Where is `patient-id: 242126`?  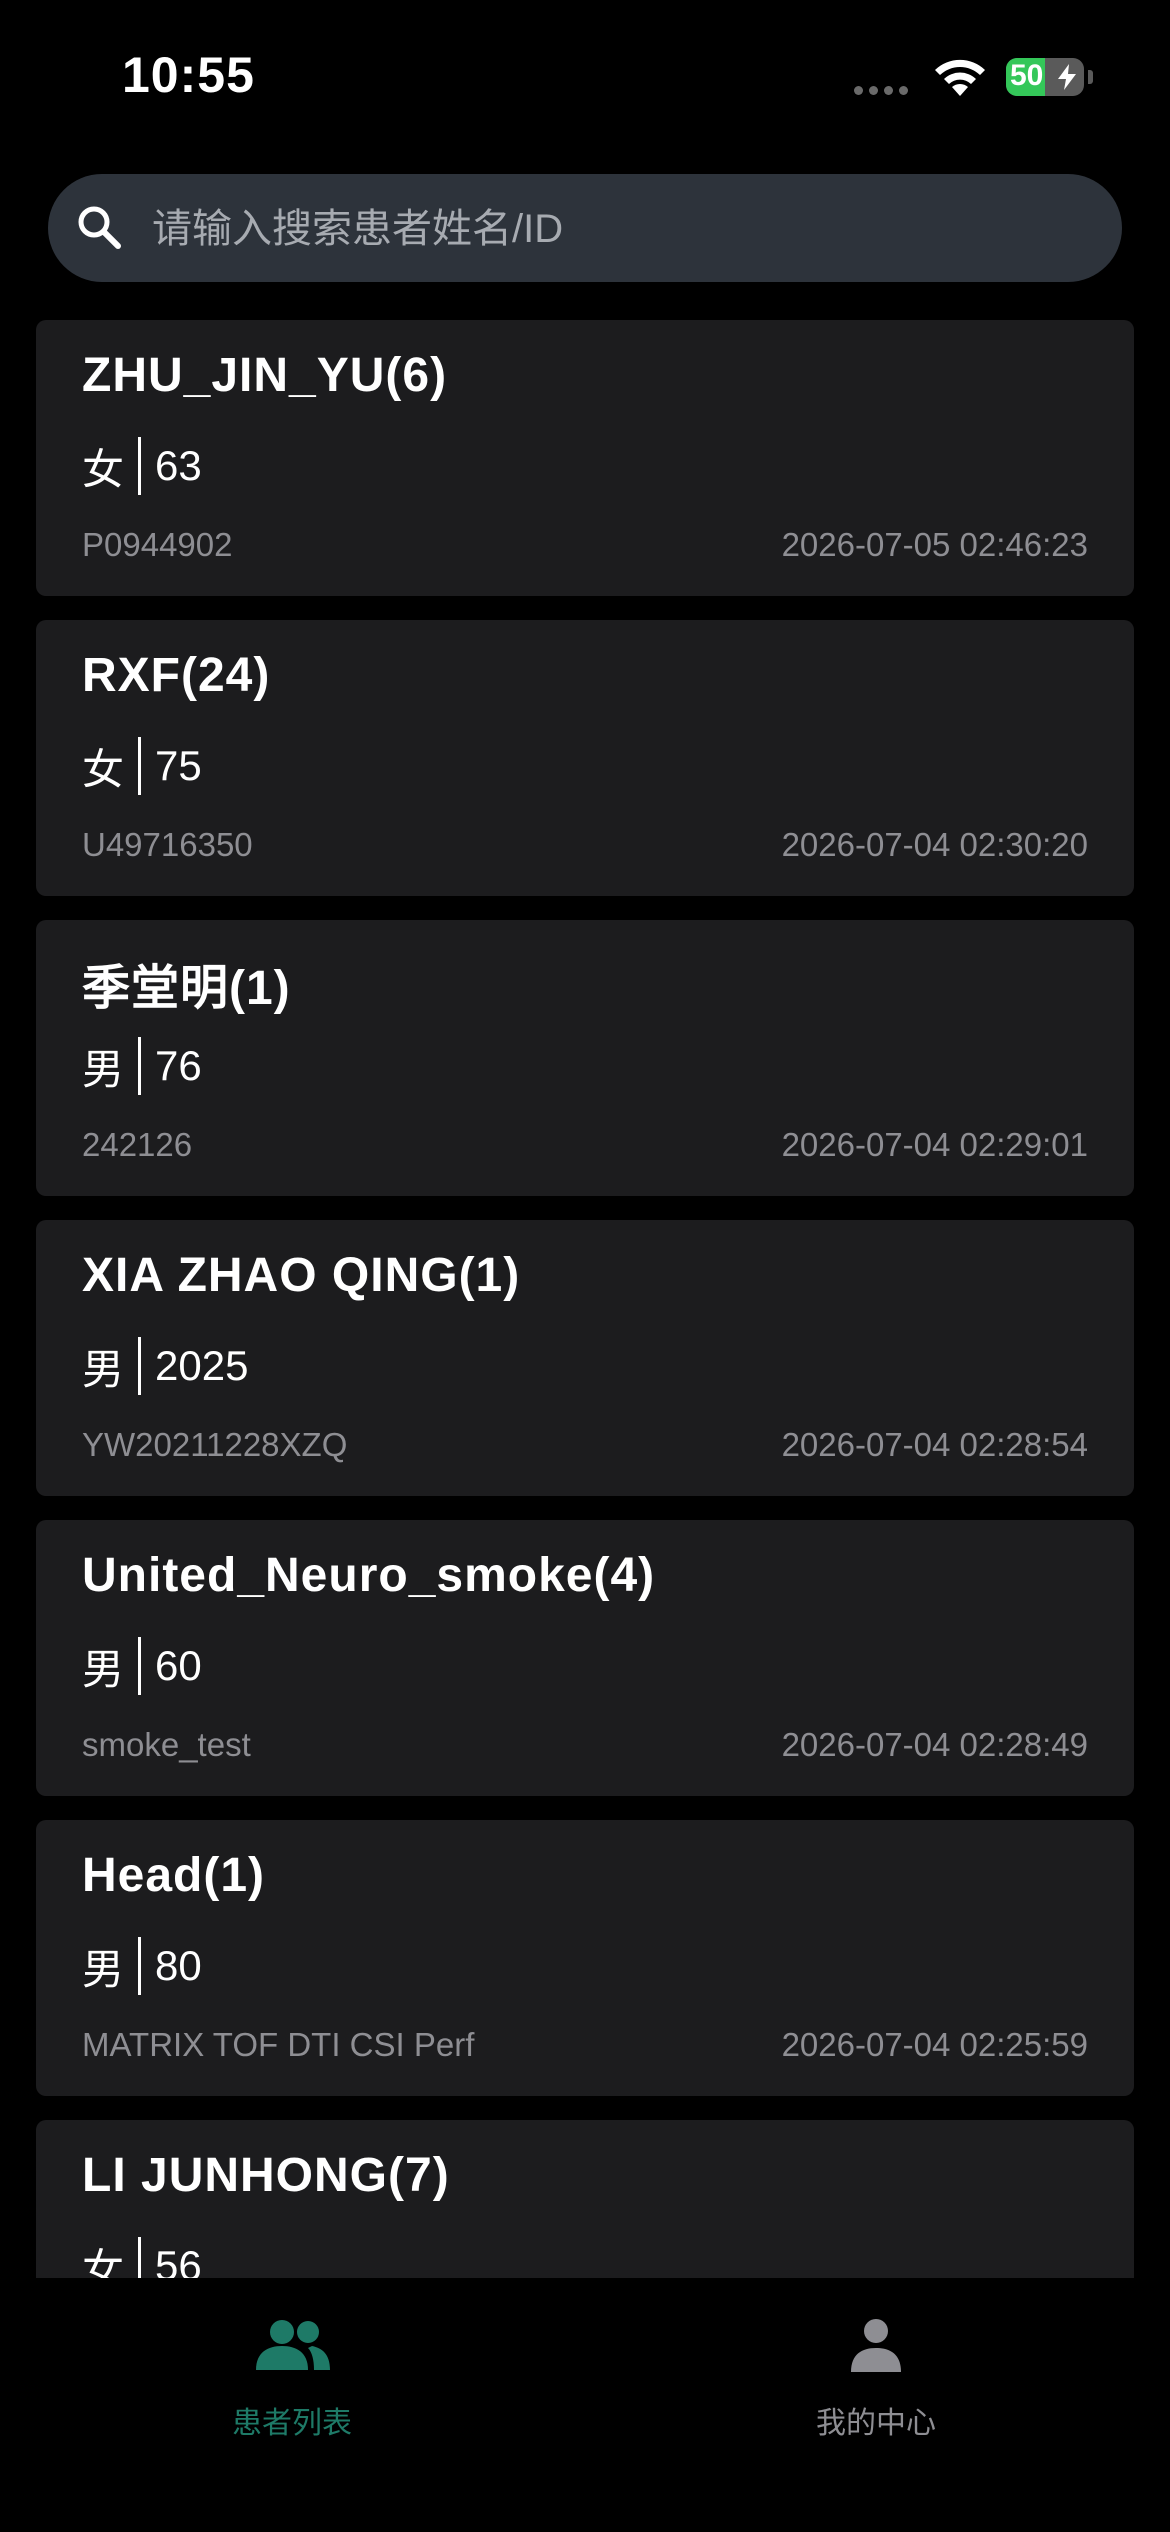
patient-id: 242126 is located at coordinates (137, 1144).